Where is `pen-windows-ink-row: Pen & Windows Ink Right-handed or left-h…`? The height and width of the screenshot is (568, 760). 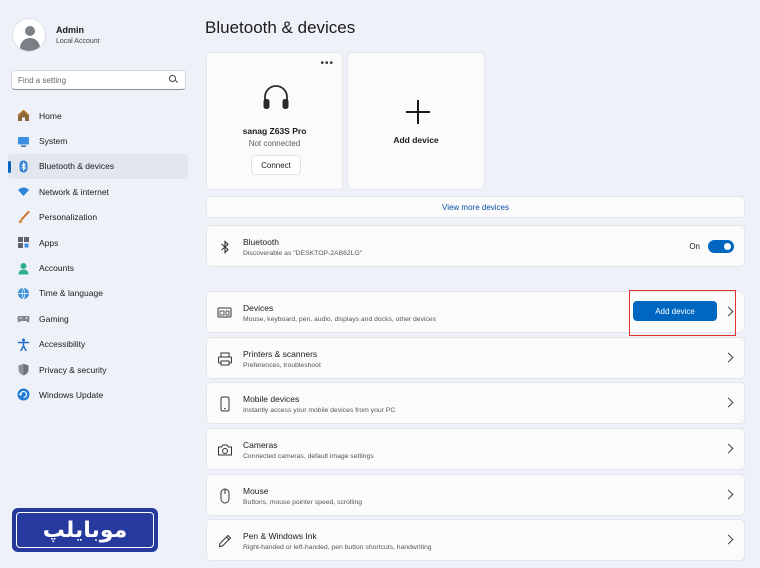
pen-windows-ink-row: Pen & Windows Ink Right-handed or left-h… is located at coordinates (475, 540).